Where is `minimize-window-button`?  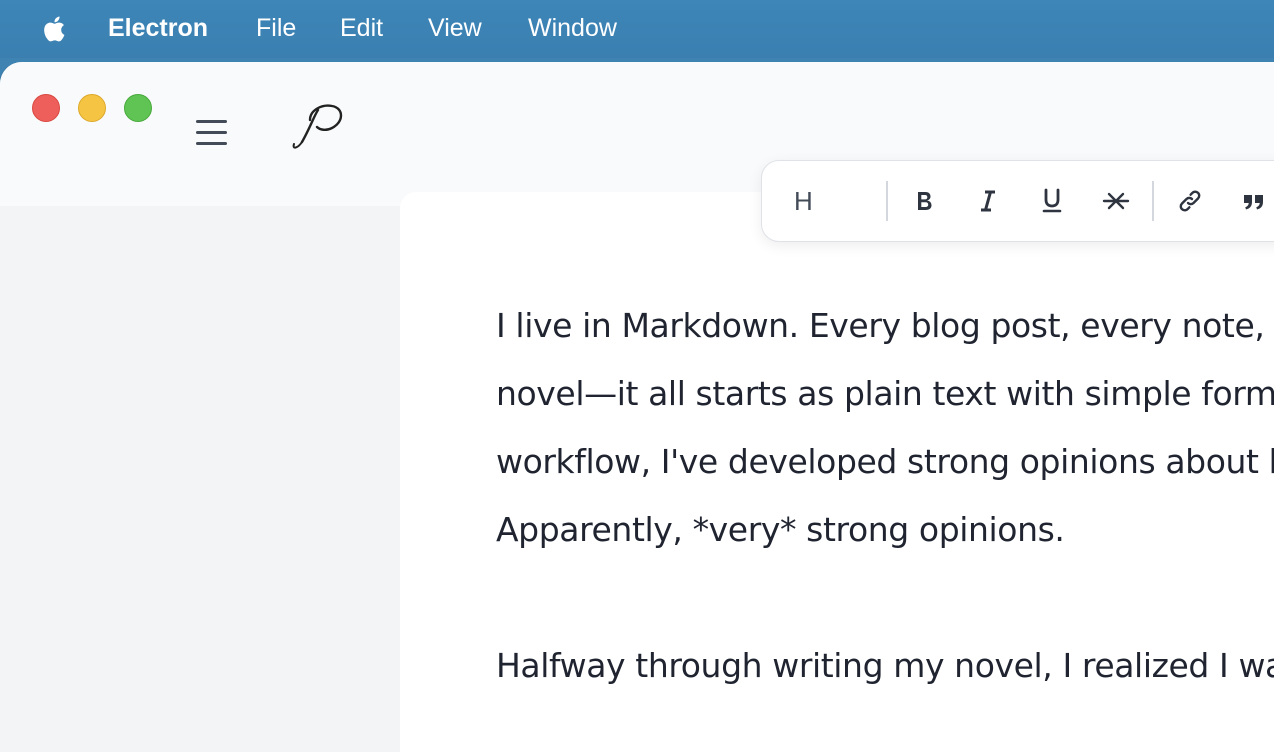
minimize-window-button is located at coordinates (92, 108).